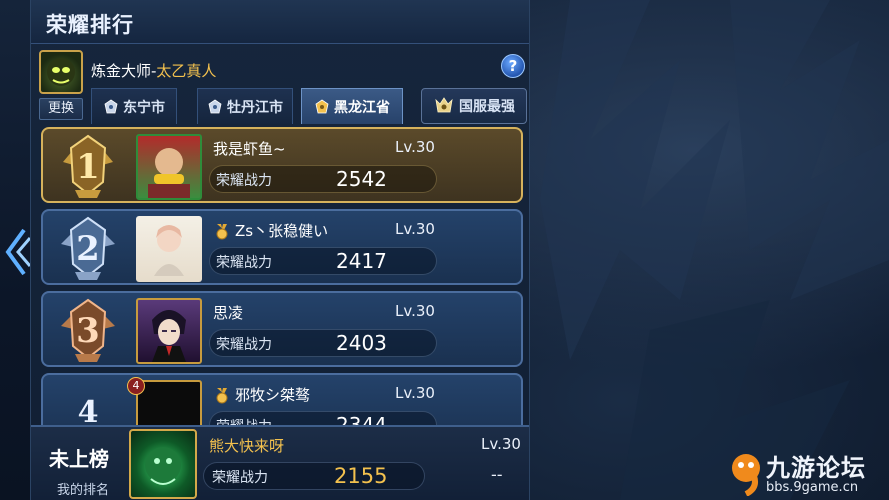 The height and width of the screenshot is (500, 889). I want to click on rank-1-emblem-icon: 1, so click(88, 166).